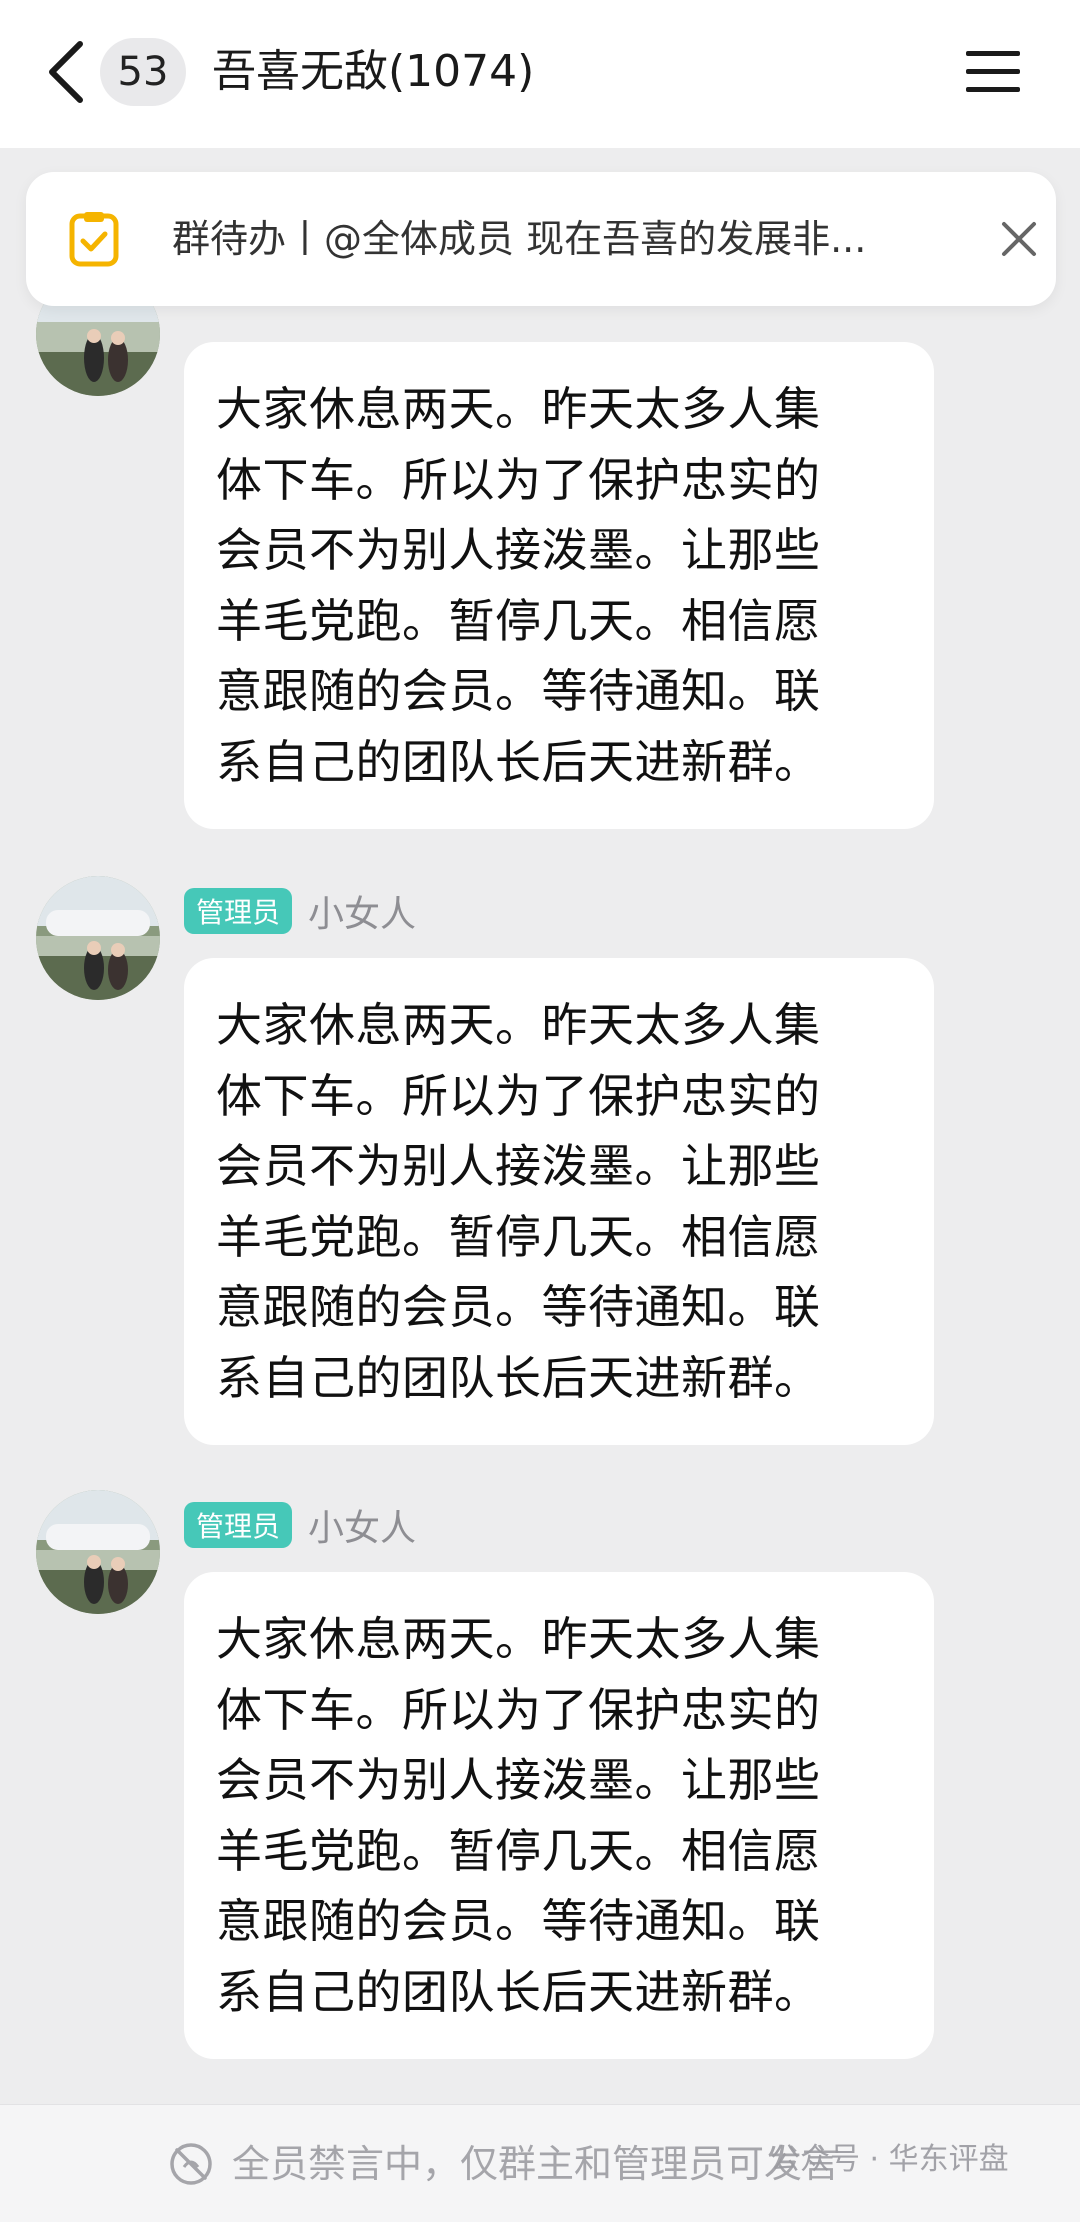  I want to click on back-button, so click(66, 72).